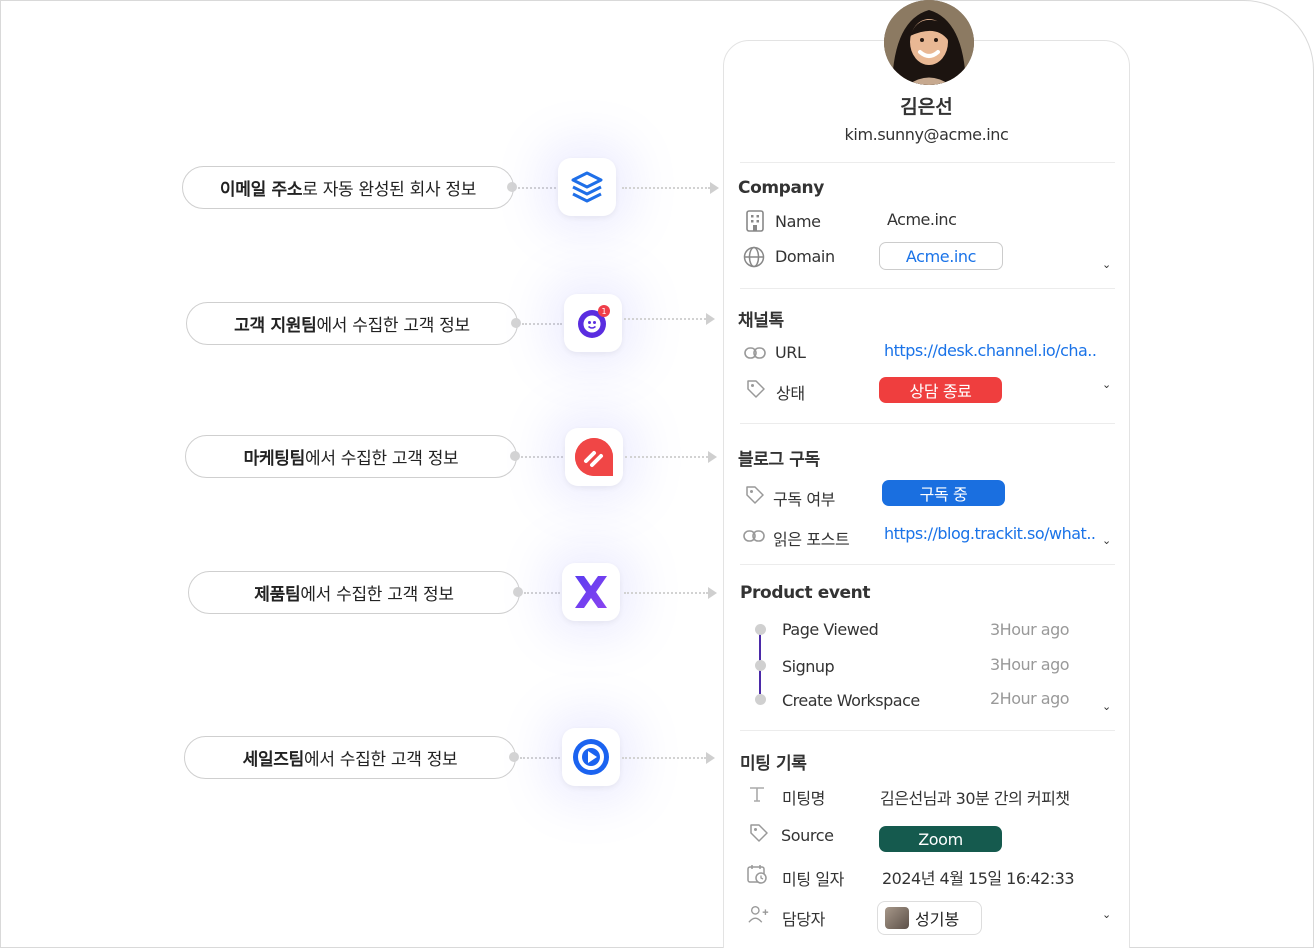 This screenshot has height=948, width=1314. Describe the element at coordinates (761, 321) in the screenshot. I see `section-title-channeltalk: 채널톡` at that location.